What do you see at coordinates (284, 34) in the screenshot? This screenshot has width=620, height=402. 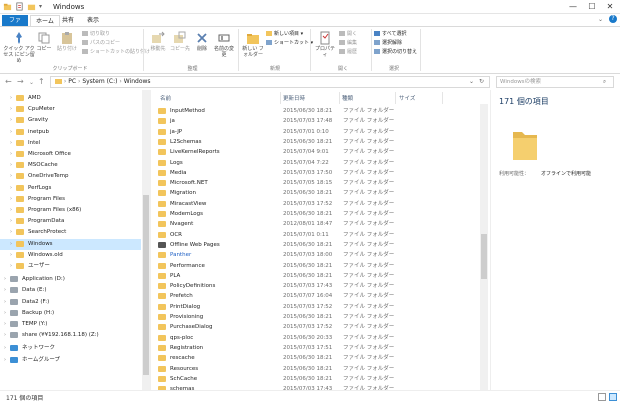 I see `new-item-button: 新しい項目 ▾` at bounding box center [284, 34].